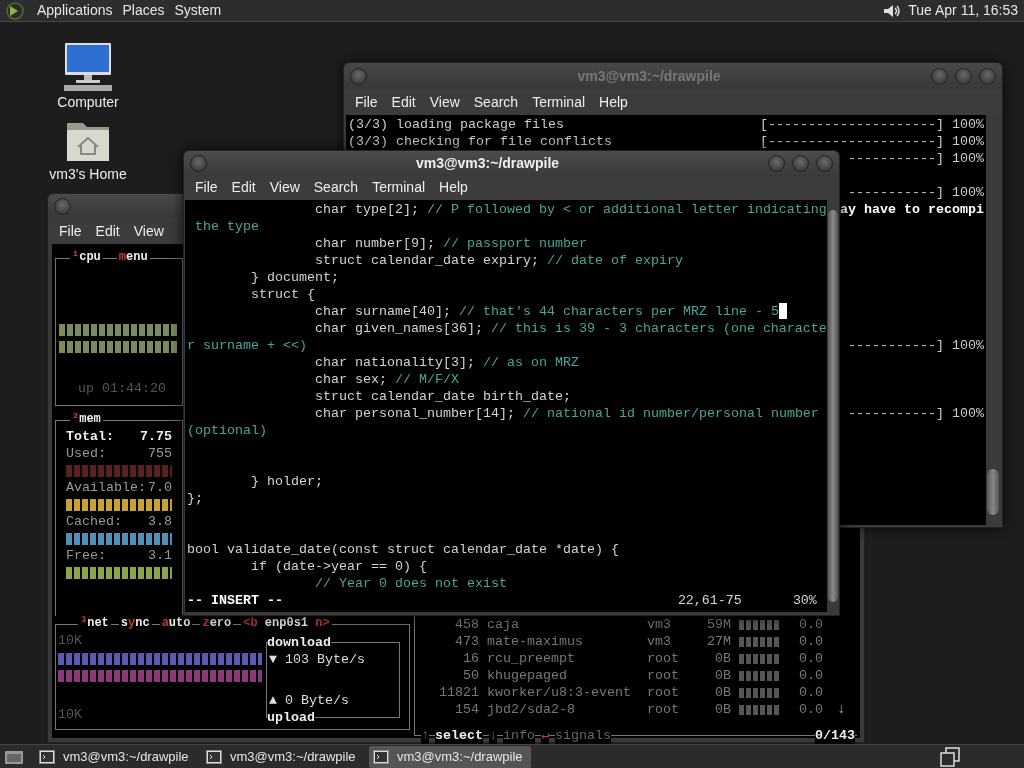 The image size is (1024, 768). Describe the element at coordinates (227, 430) in the screenshot. I see `code-line: (optional)` at that location.